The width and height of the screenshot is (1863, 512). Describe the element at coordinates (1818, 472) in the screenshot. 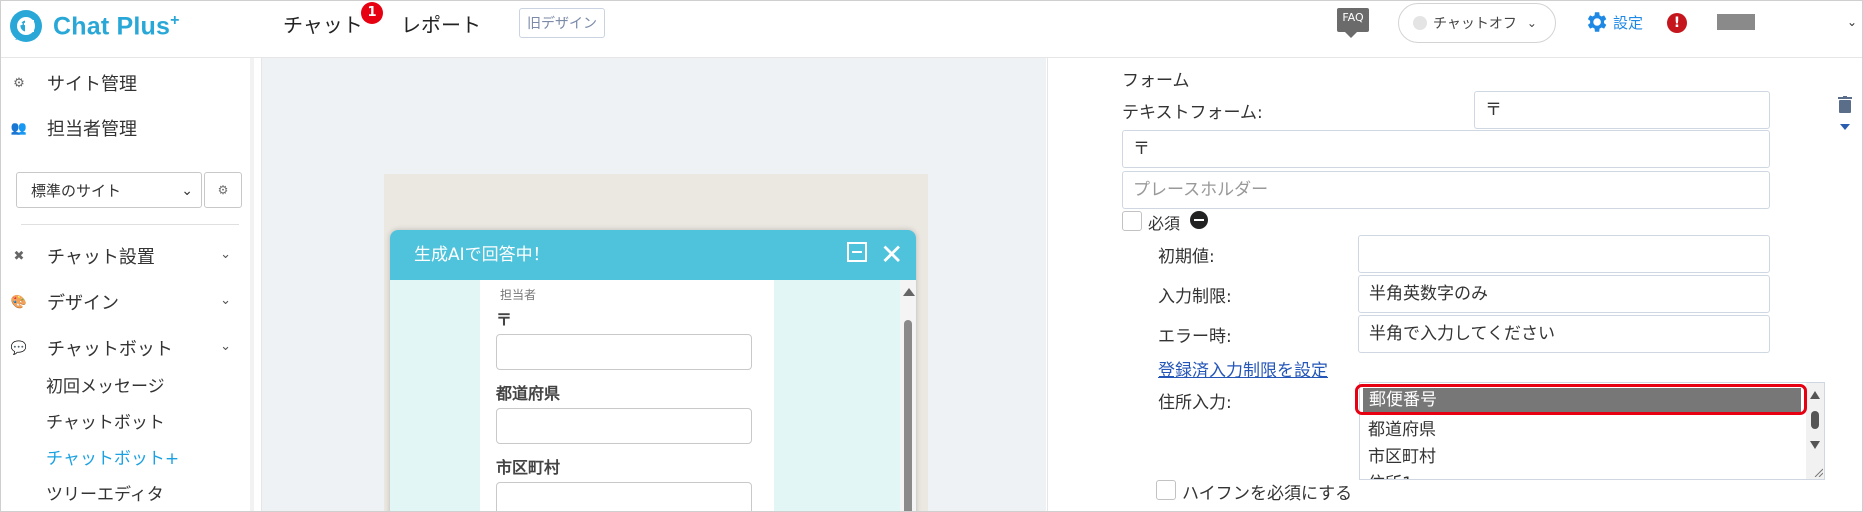

I see `resize-grip-icon` at that location.